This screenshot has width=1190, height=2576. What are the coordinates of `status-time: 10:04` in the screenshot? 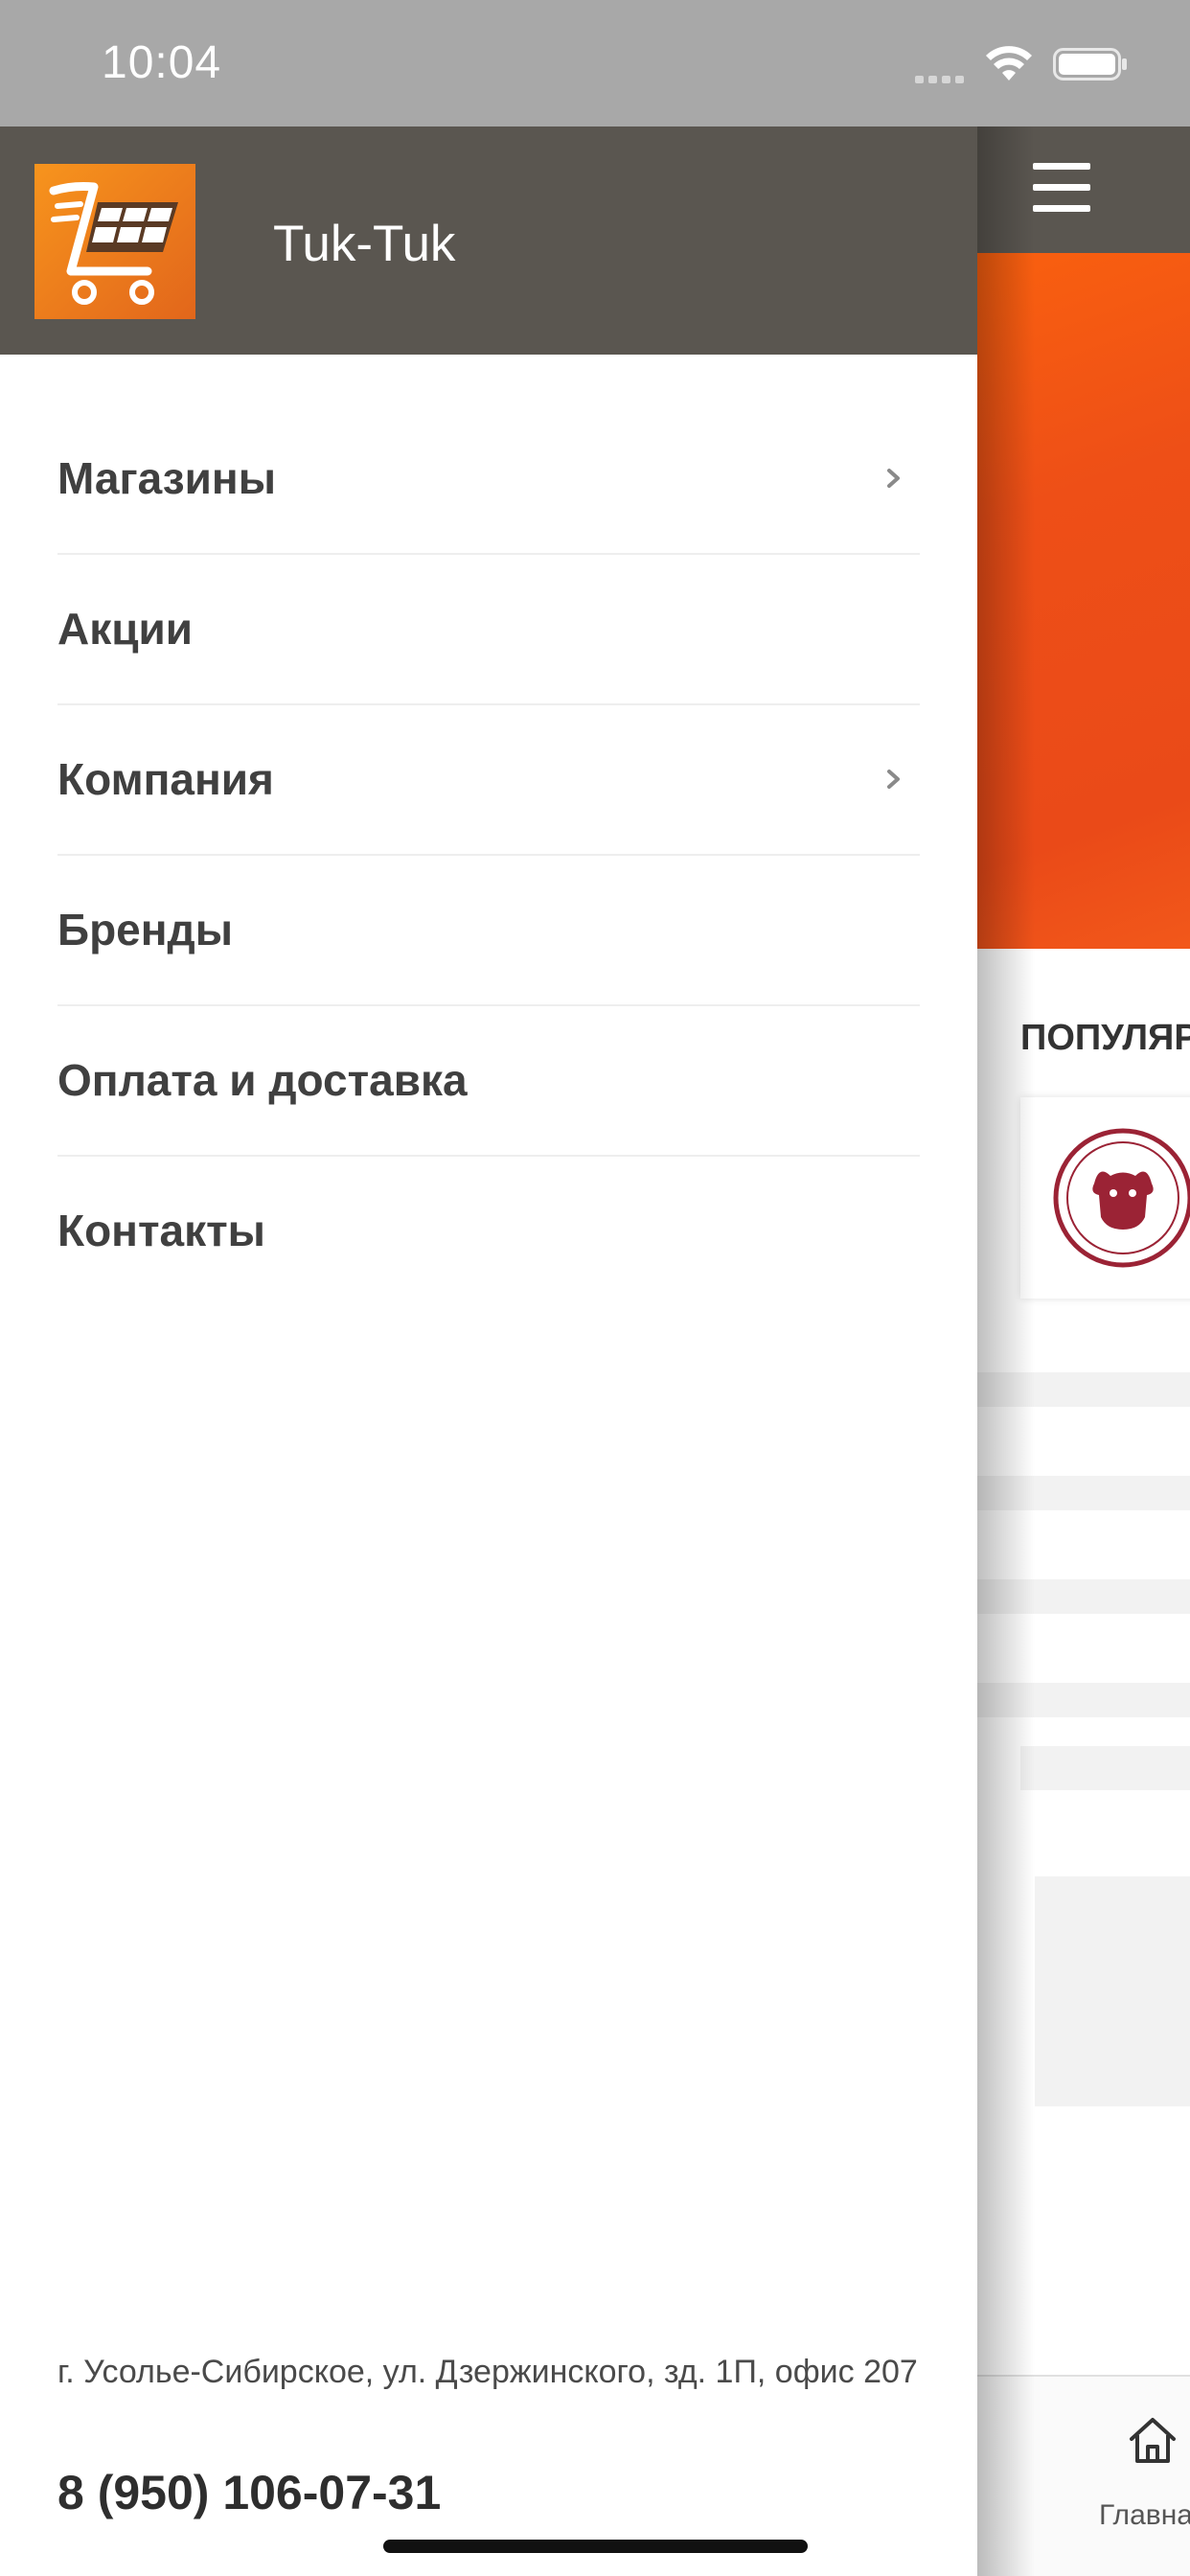 It's located at (162, 63).